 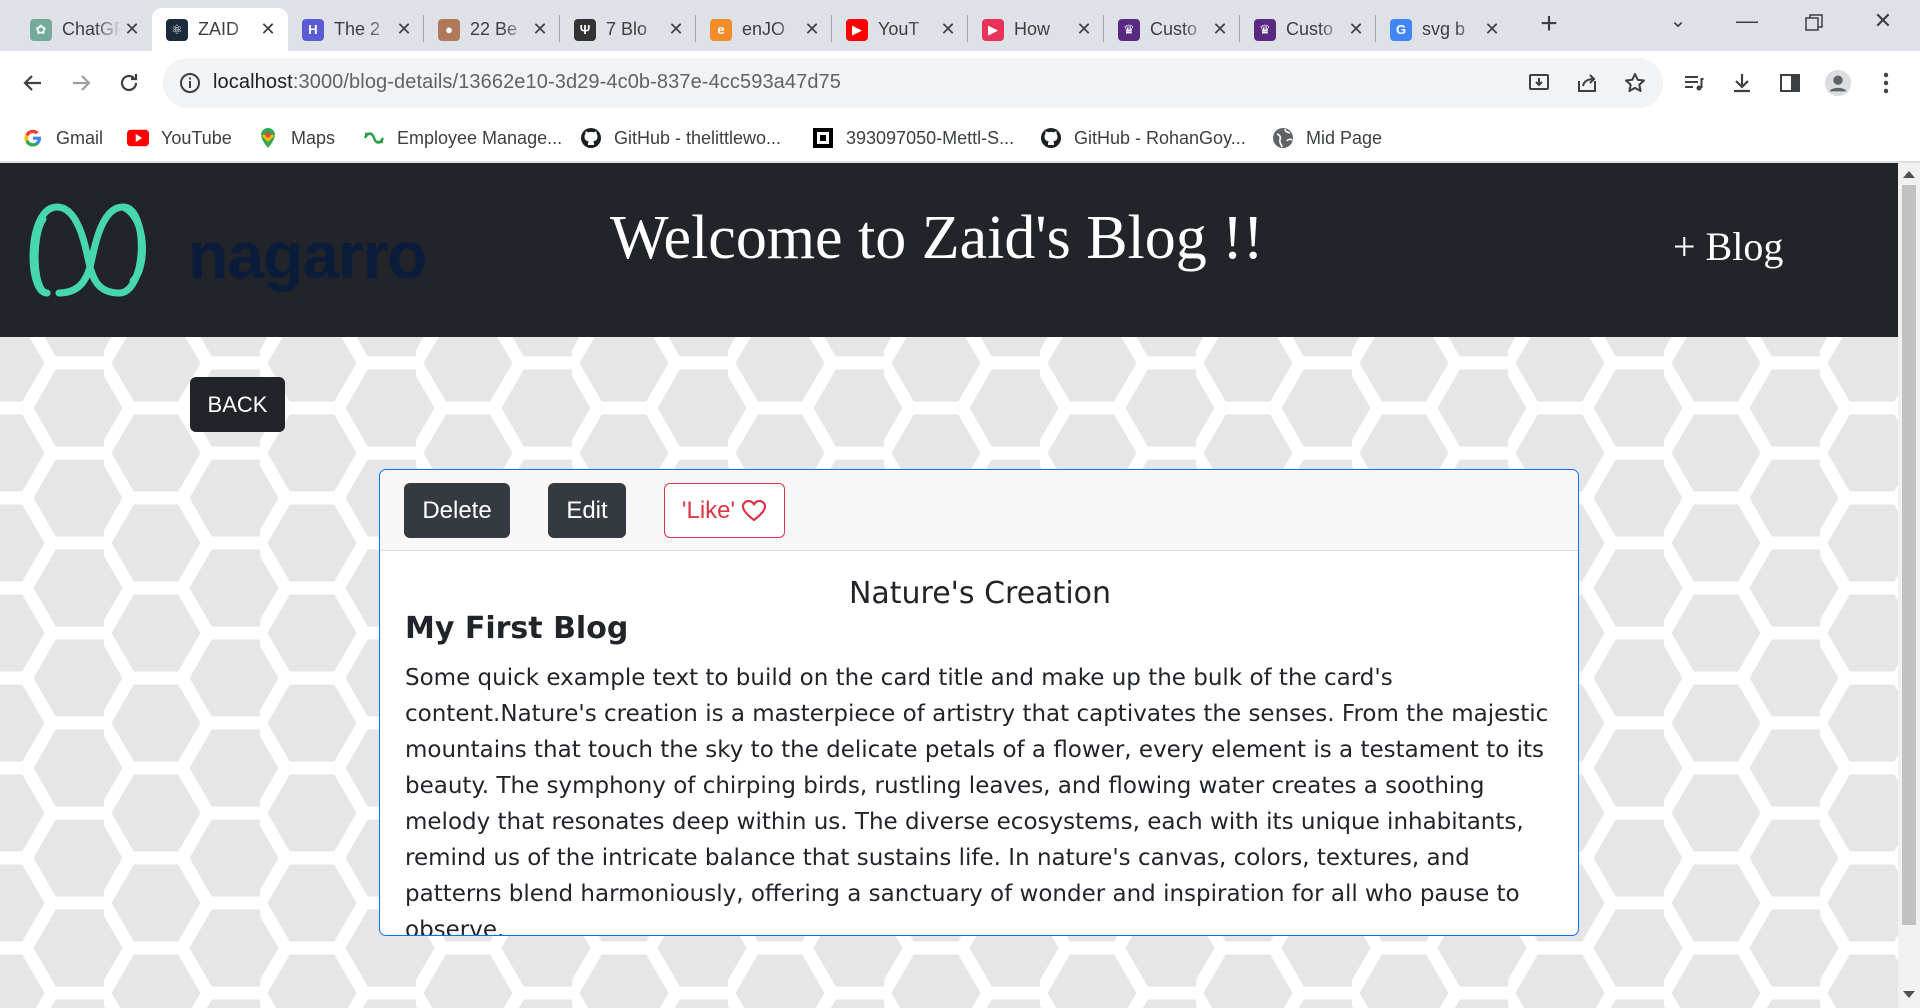 I want to click on minimize-button: —, so click(x=1747, y=23).